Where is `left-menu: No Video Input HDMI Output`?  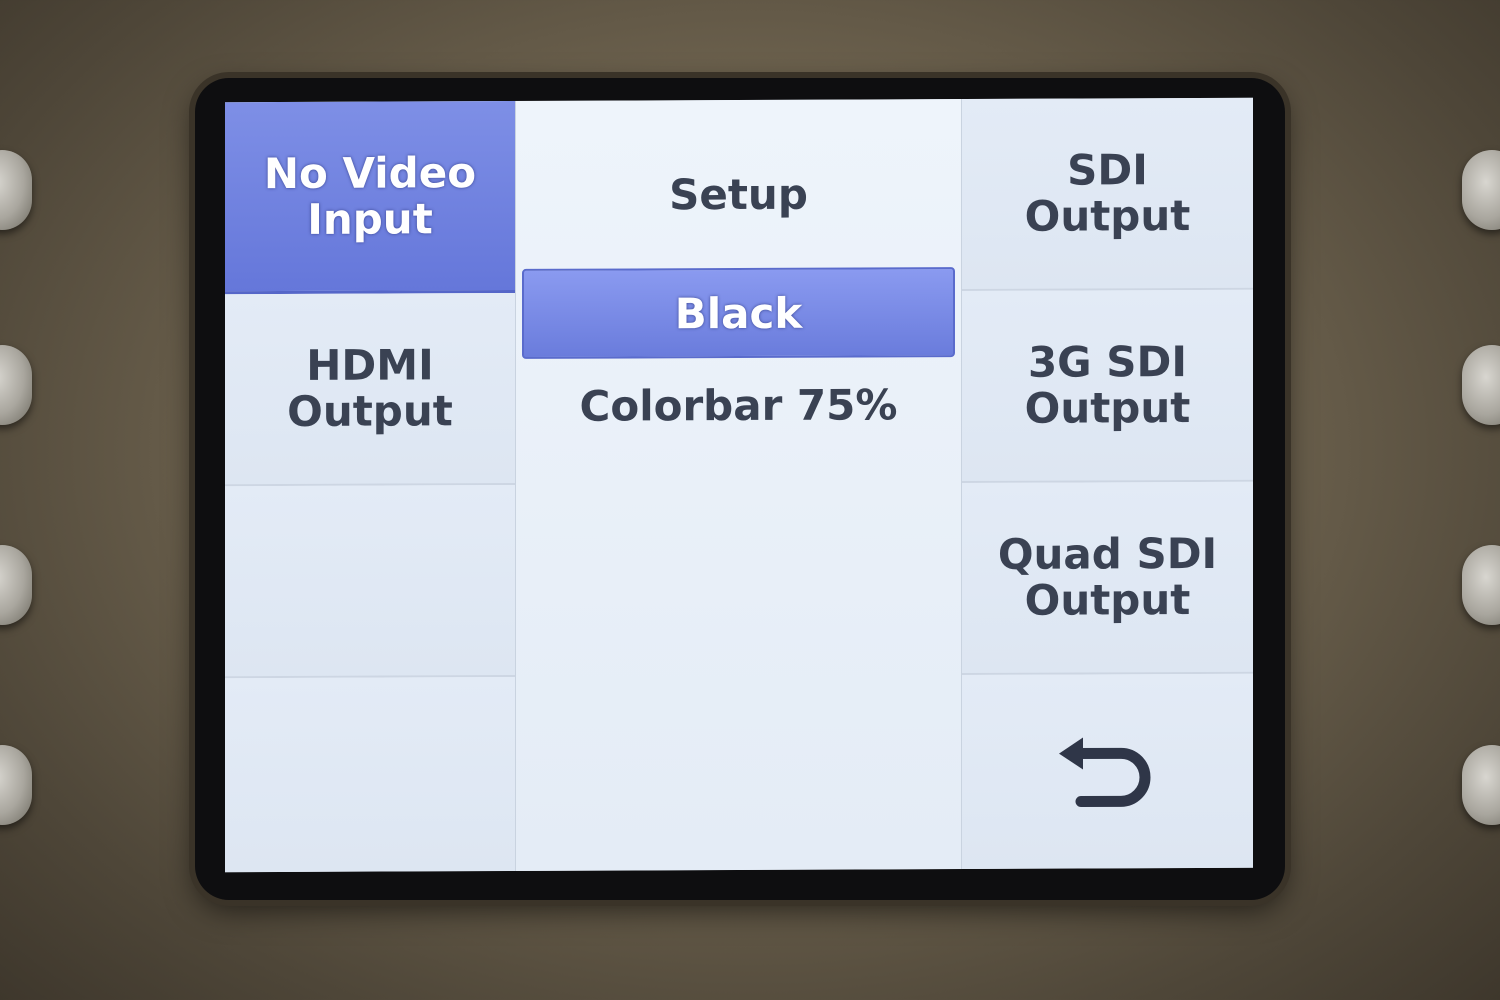
left-menu: No Video Input HDMI Output is located at coordinates (370, 486).